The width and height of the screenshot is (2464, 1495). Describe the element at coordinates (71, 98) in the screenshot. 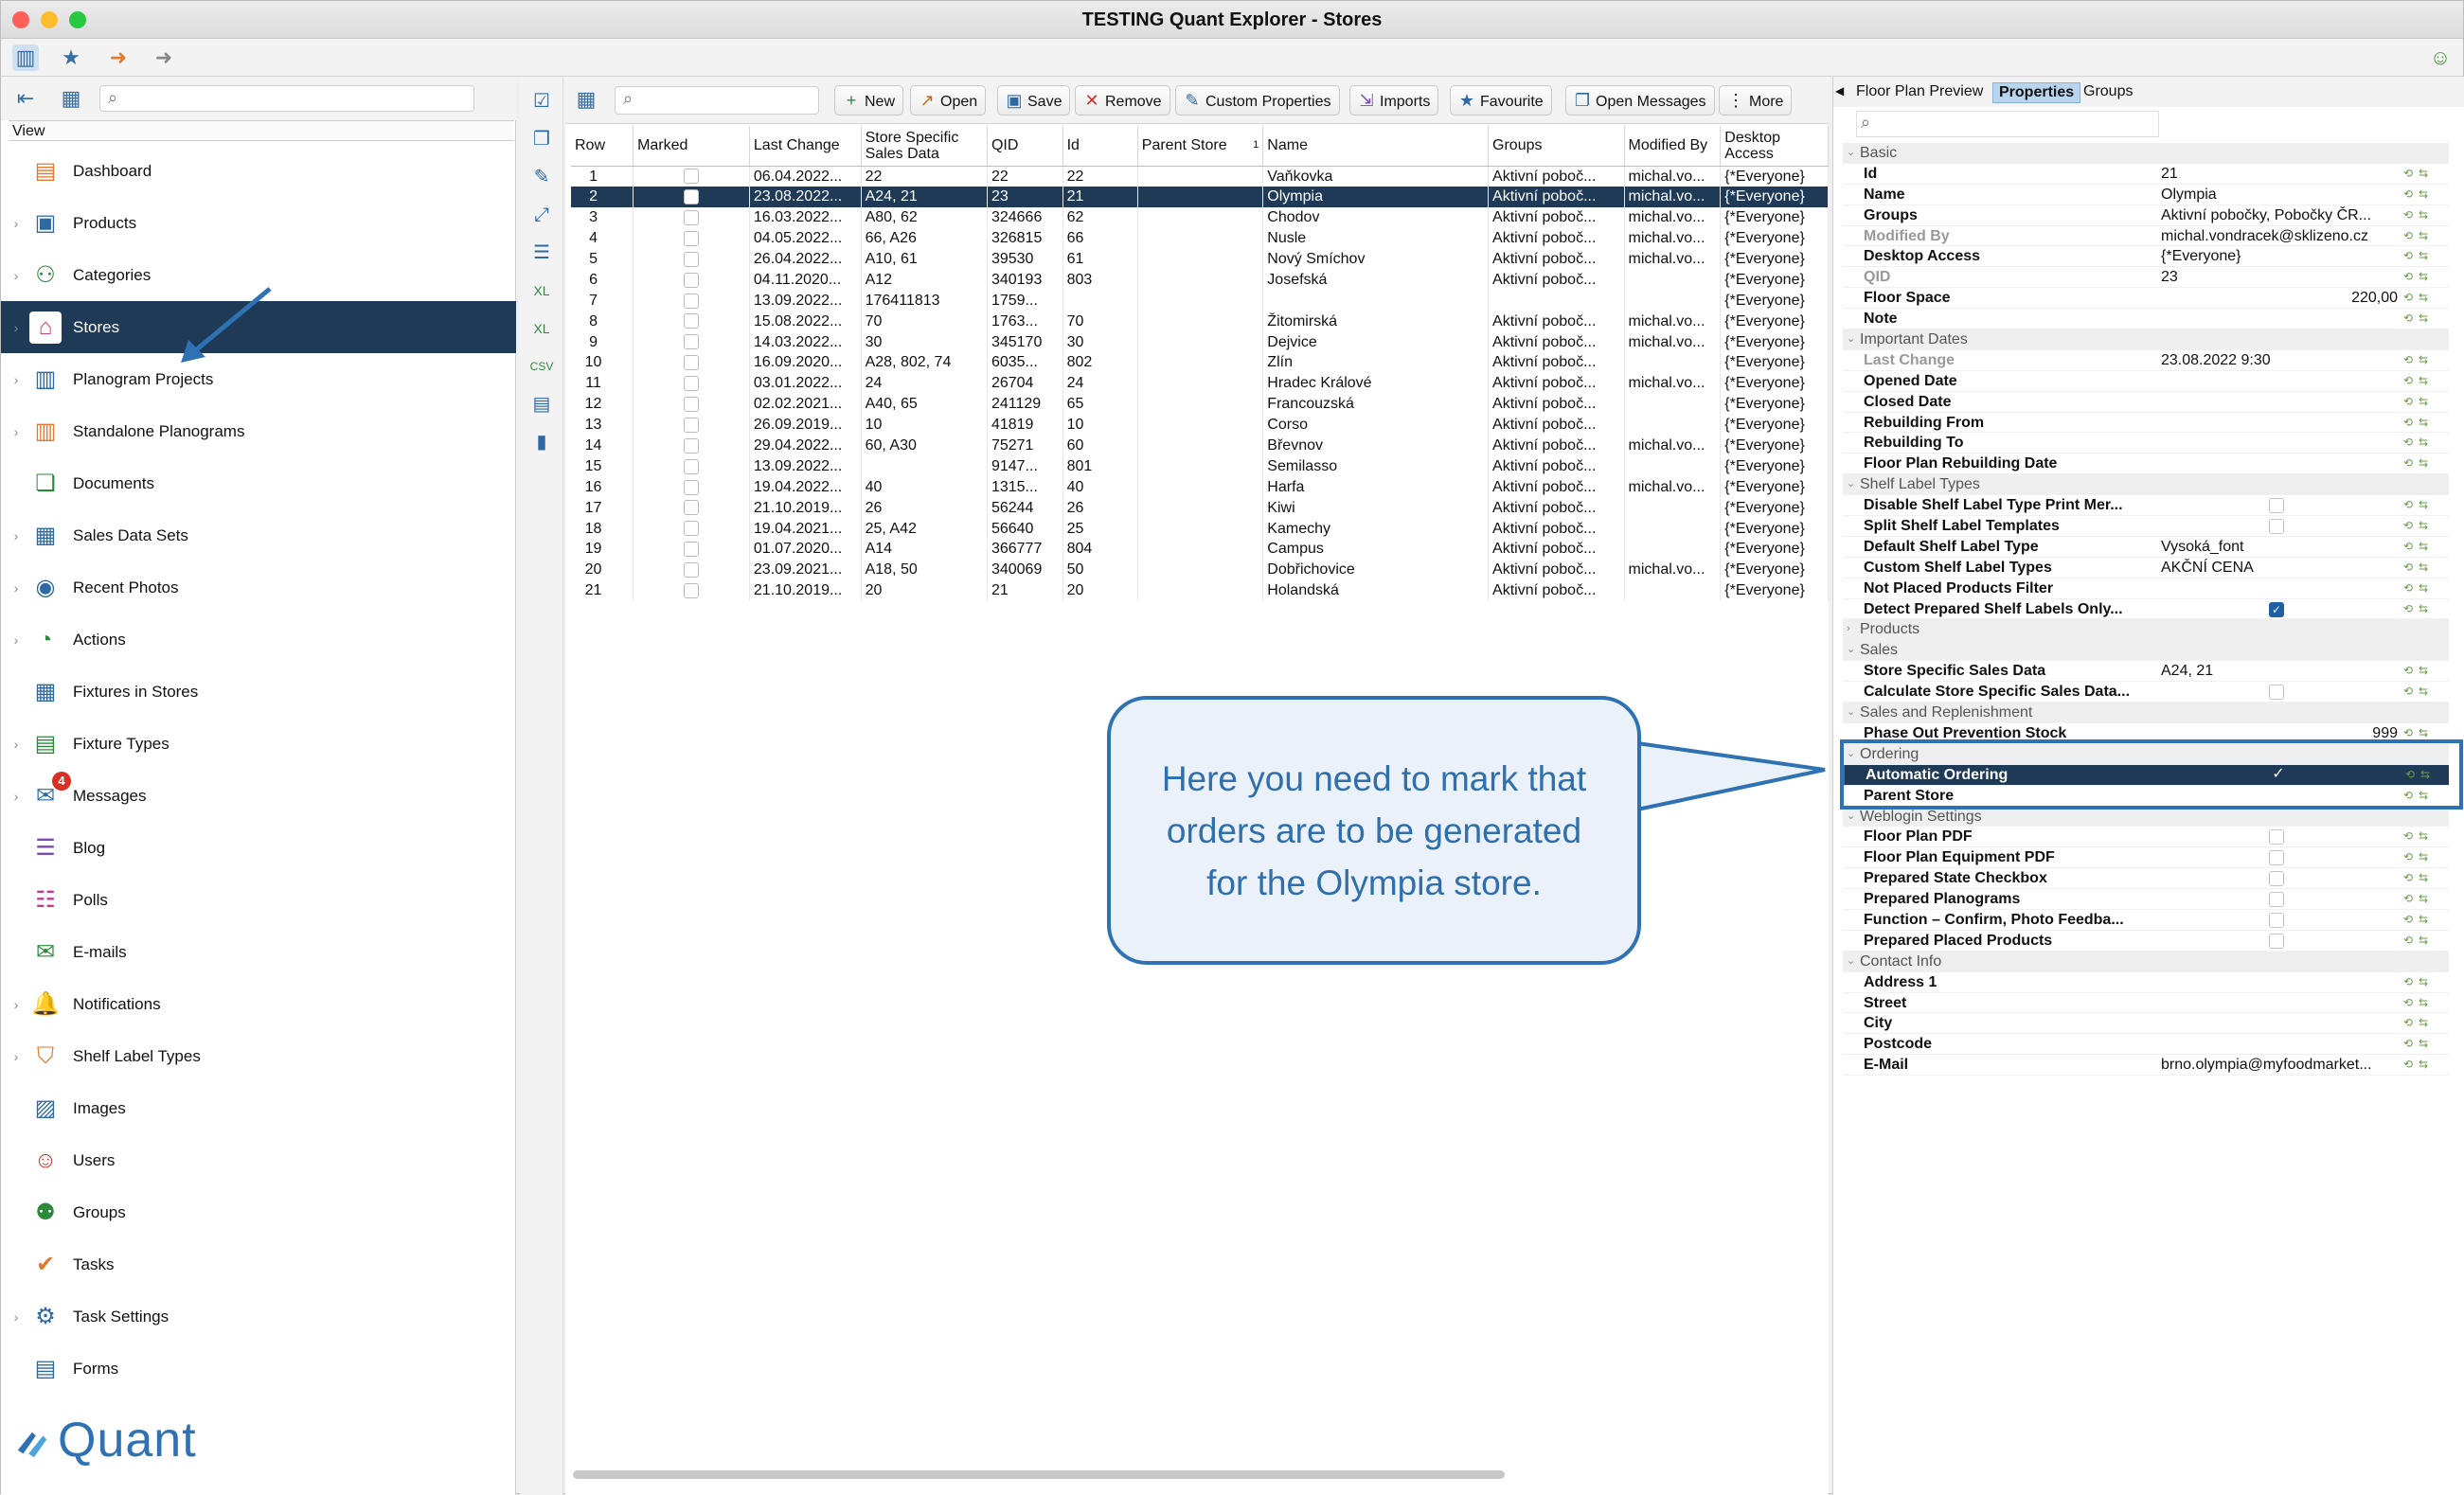

I see `table-view-icon: ▦` at that location.